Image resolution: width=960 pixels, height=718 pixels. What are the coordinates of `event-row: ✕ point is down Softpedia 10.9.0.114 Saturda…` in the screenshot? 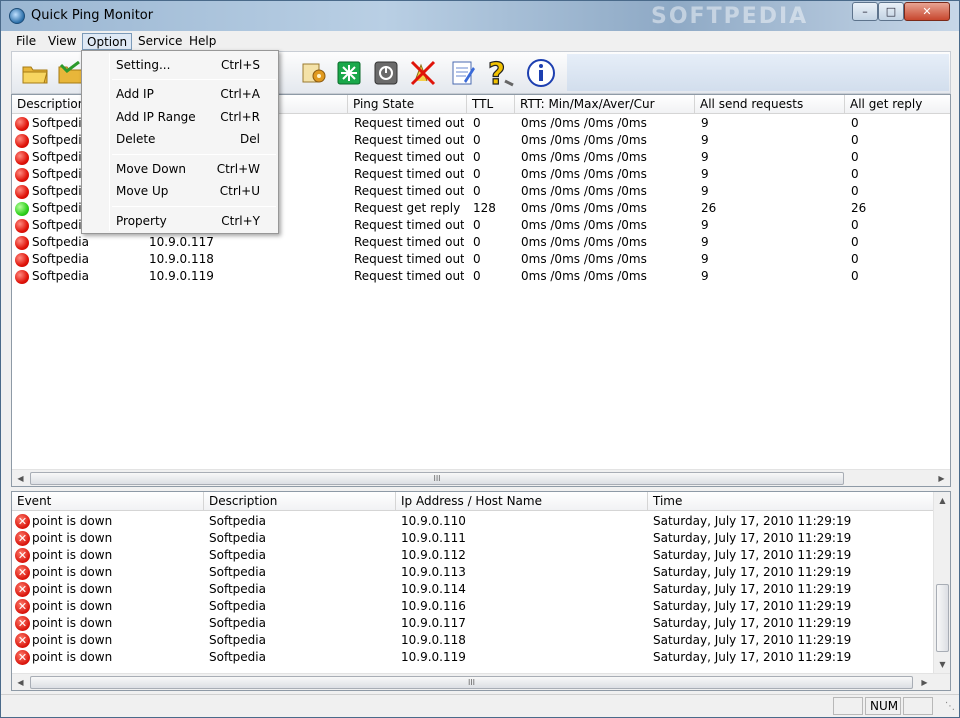 It's located at (473, 589).